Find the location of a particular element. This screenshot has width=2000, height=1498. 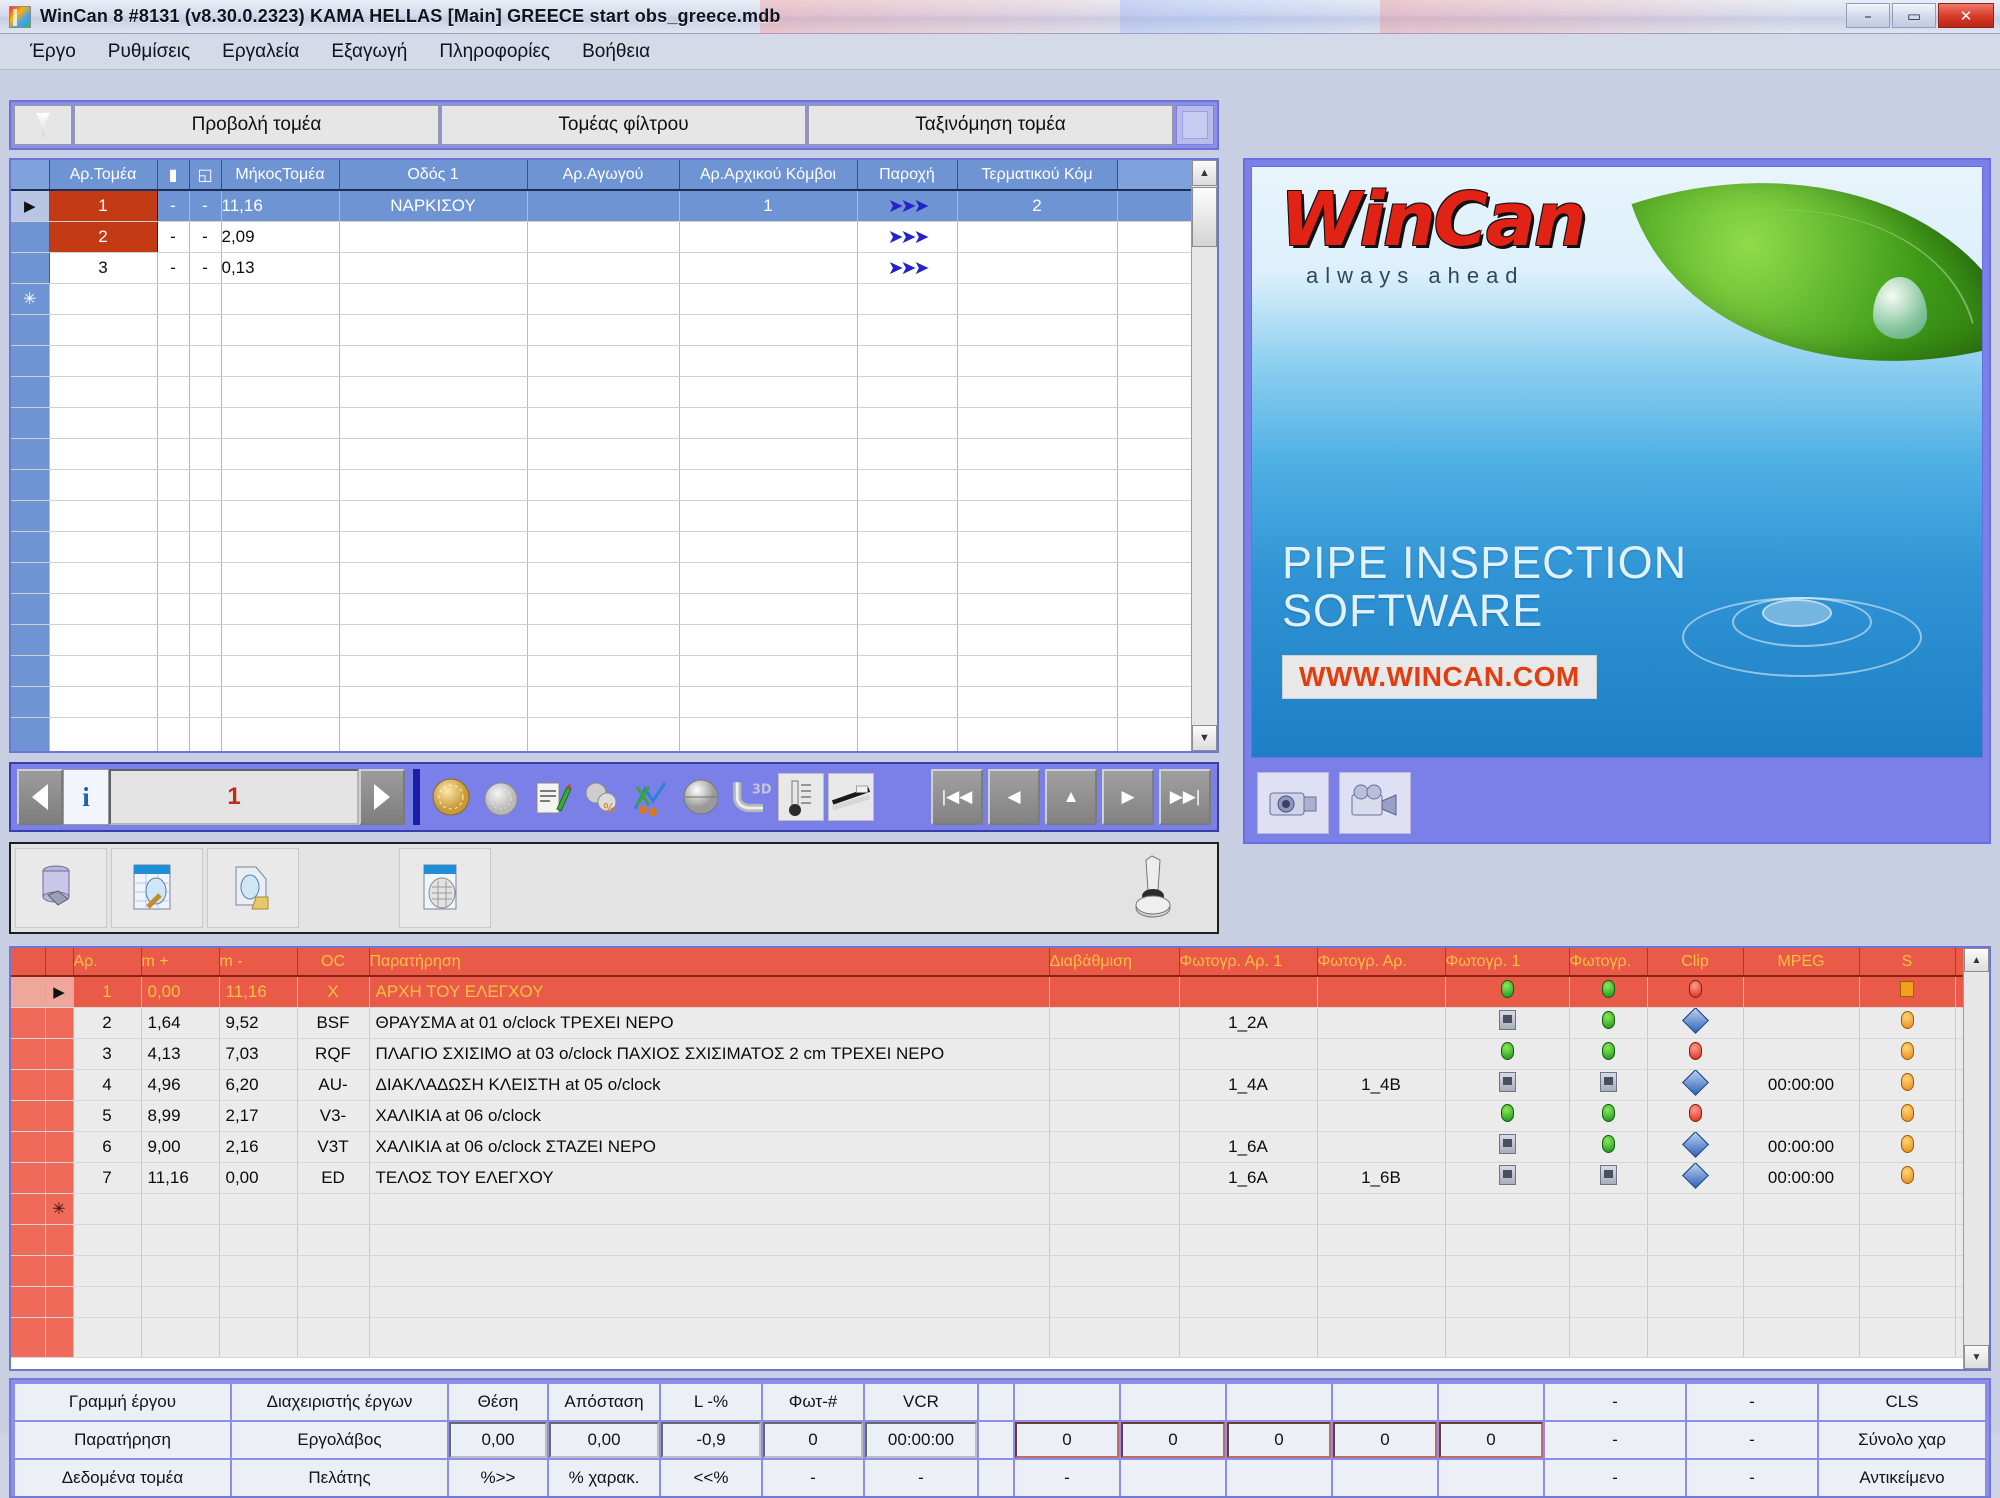

header-rowmark is located at coordinates (30, 175).